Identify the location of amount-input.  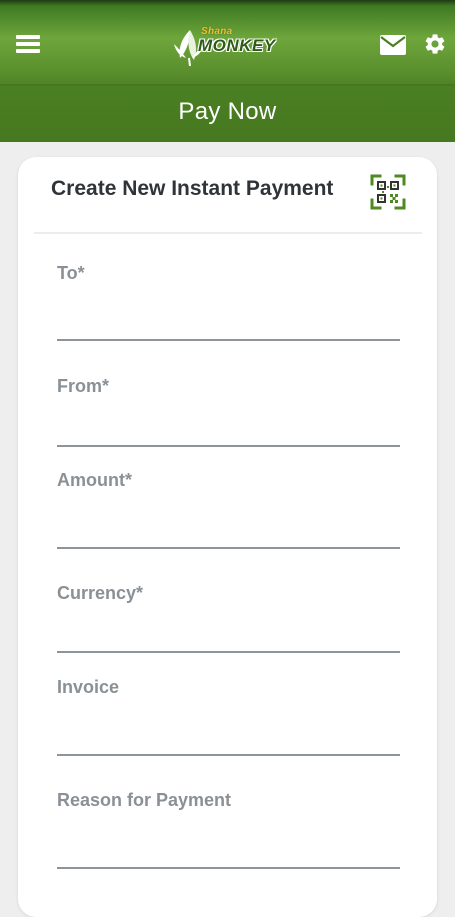
(228, 532).